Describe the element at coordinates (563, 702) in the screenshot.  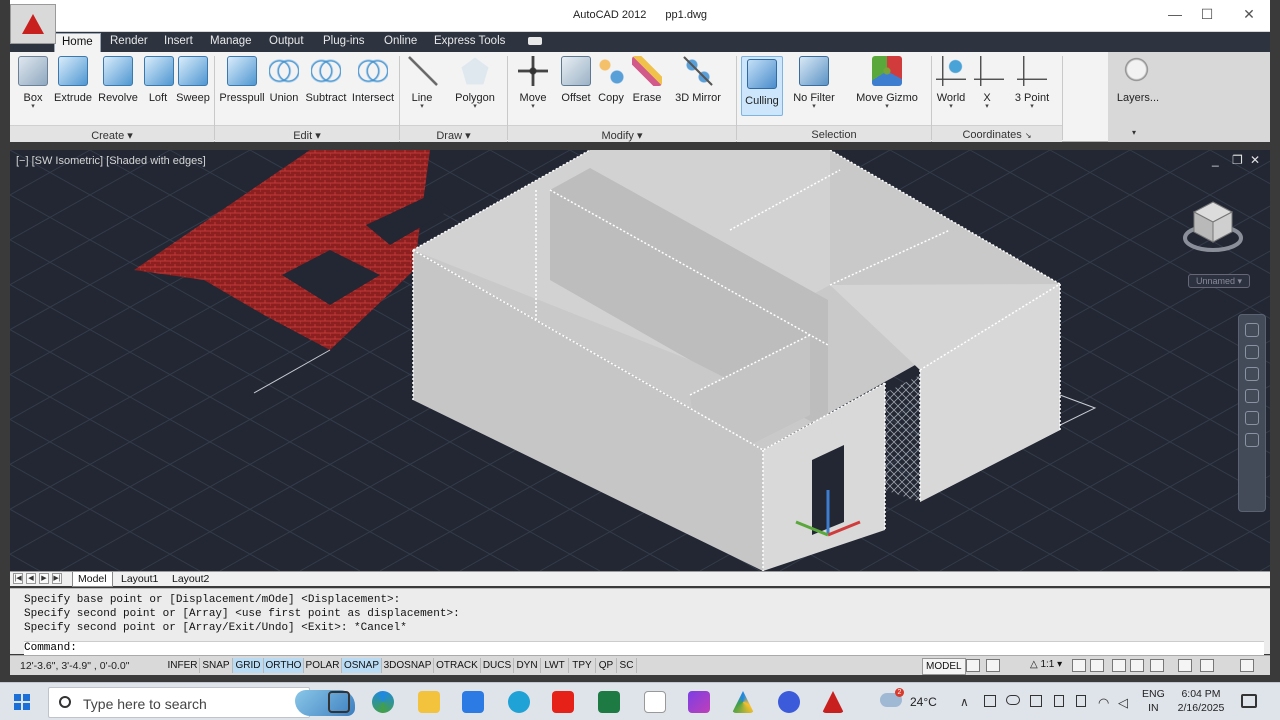
I see `youtube-icon` at that location.